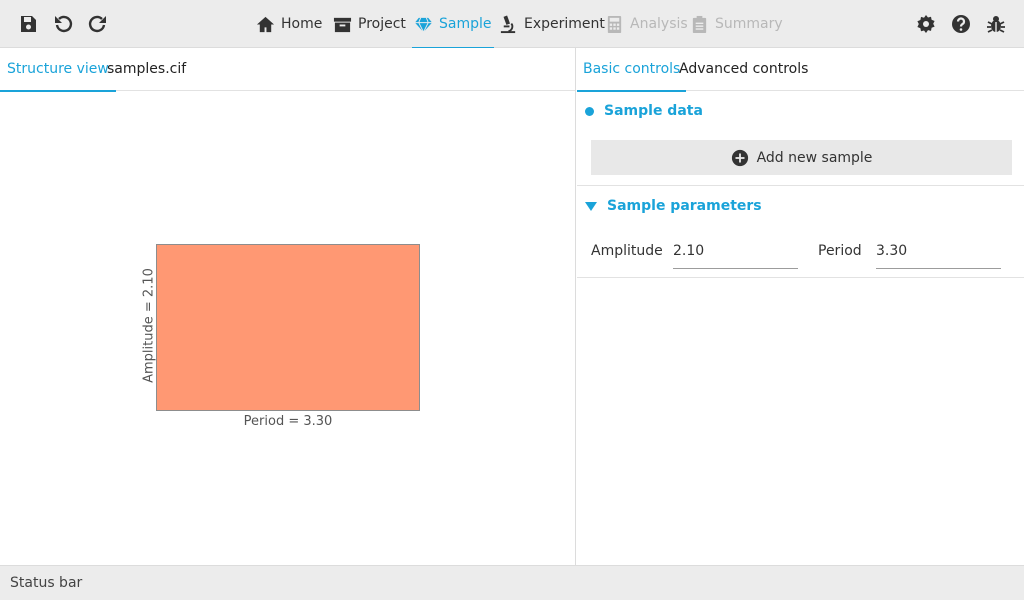 This screenshot has height=600, width=1024. I want to click on right-subtabs: Basic controls Advanced controls, so click(800, 70).